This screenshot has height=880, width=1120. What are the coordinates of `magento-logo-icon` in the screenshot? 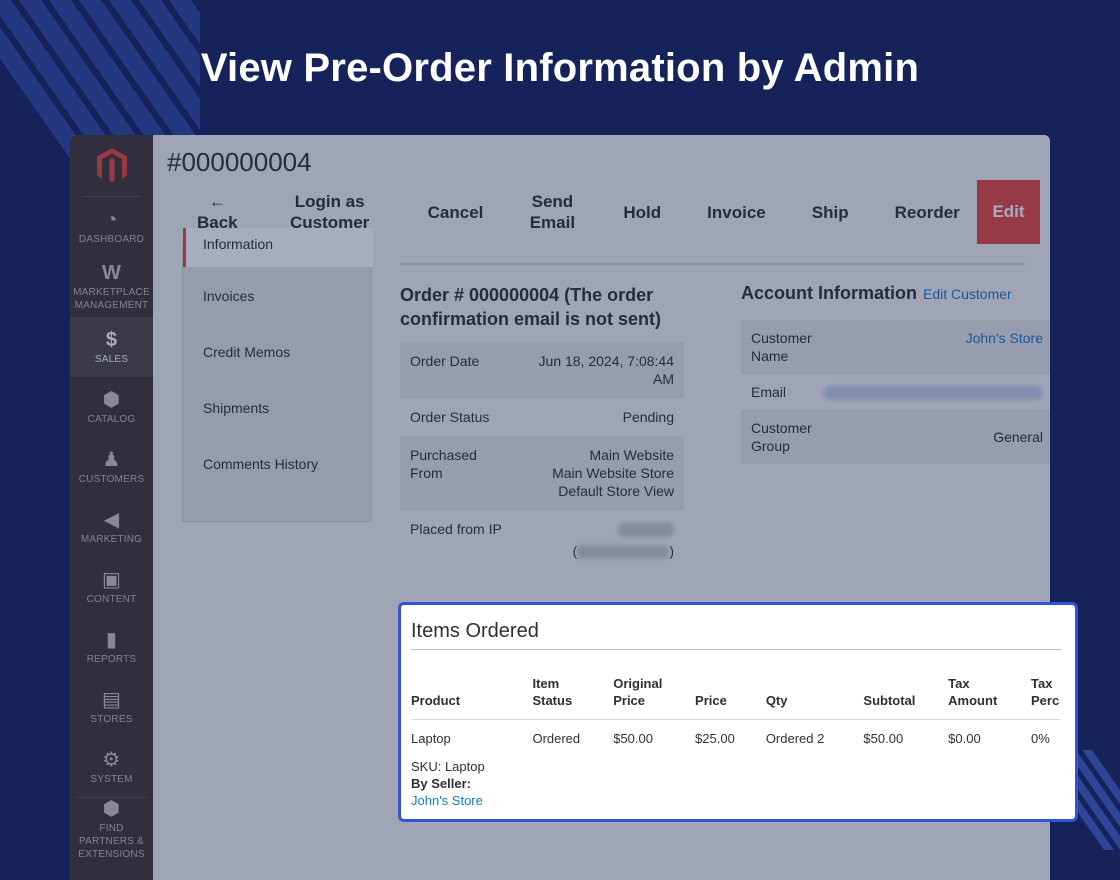 It's located at (111, 164).